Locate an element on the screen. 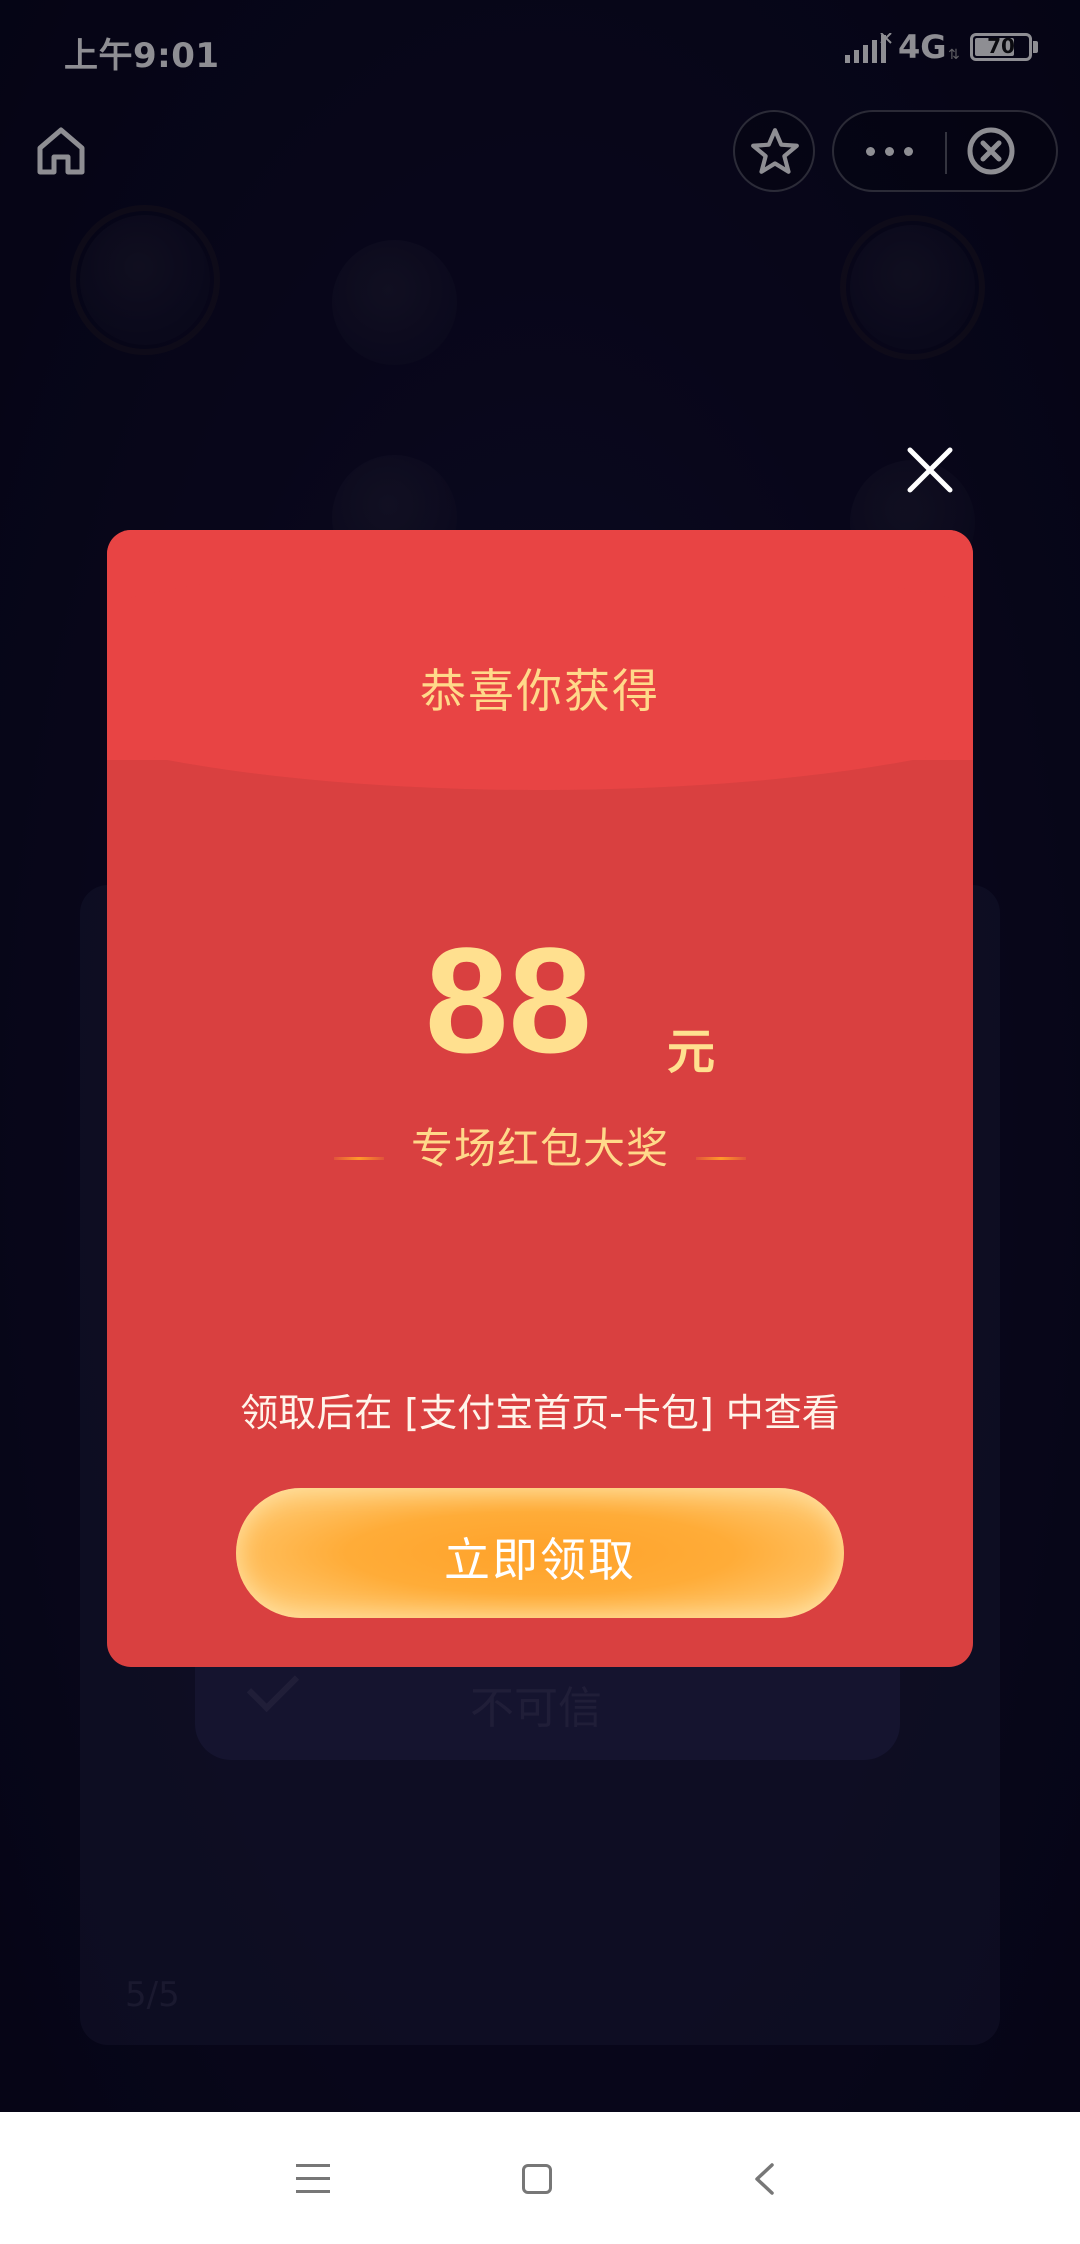 The image size is (1080, 2244). prize-unit: 元 is located at coordinates (691, 1052).